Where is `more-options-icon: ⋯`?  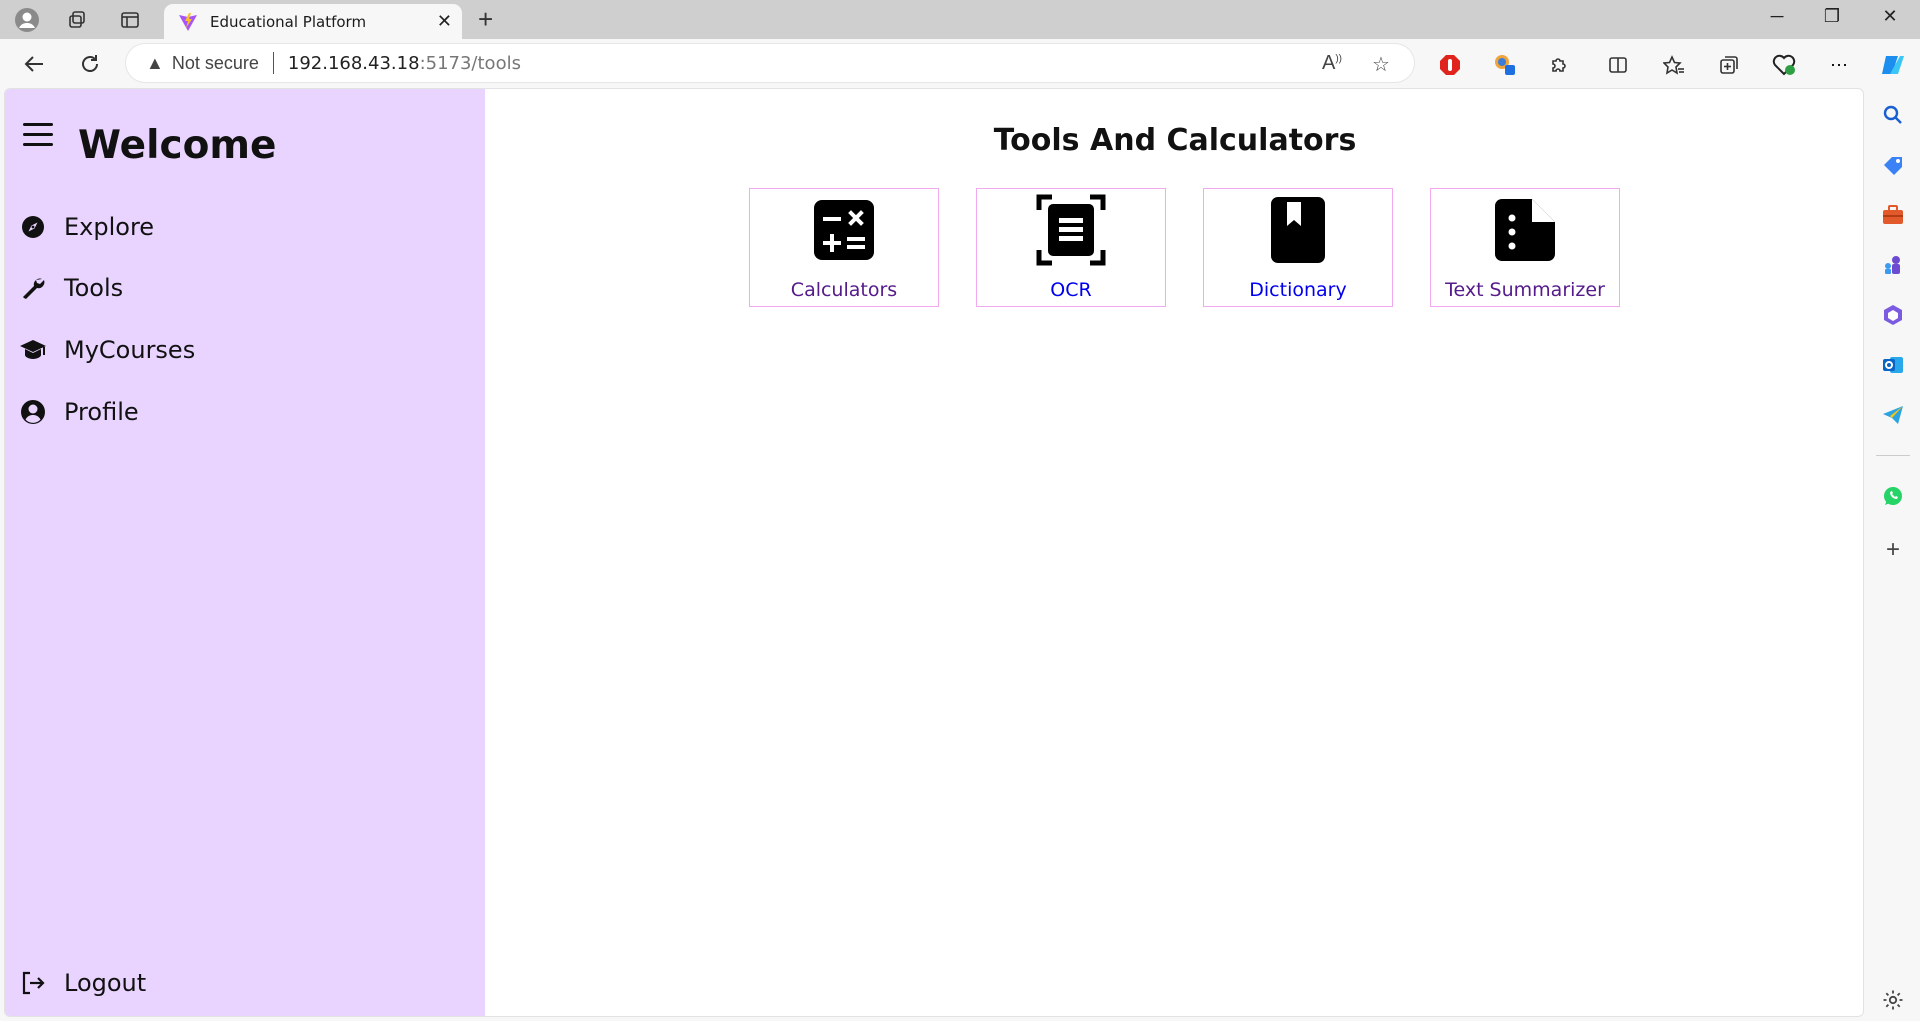
more-options-icon: ⋯ is located at coordinates (1839, 65).